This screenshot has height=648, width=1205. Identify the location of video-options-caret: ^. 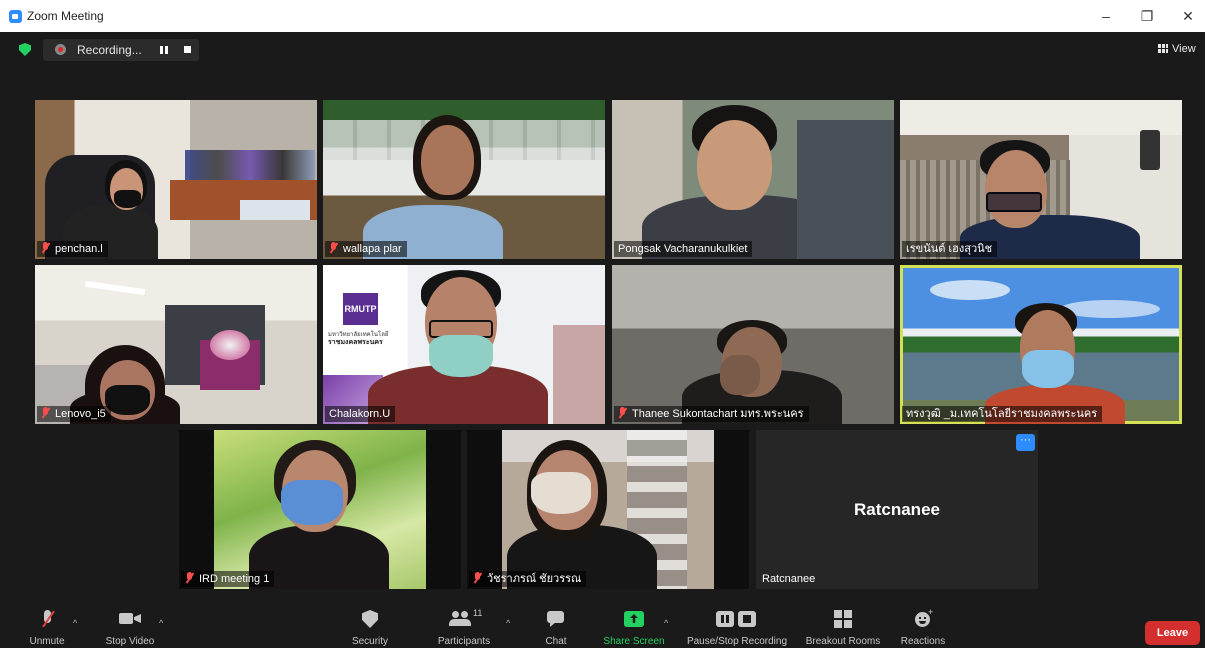
(163, 623).